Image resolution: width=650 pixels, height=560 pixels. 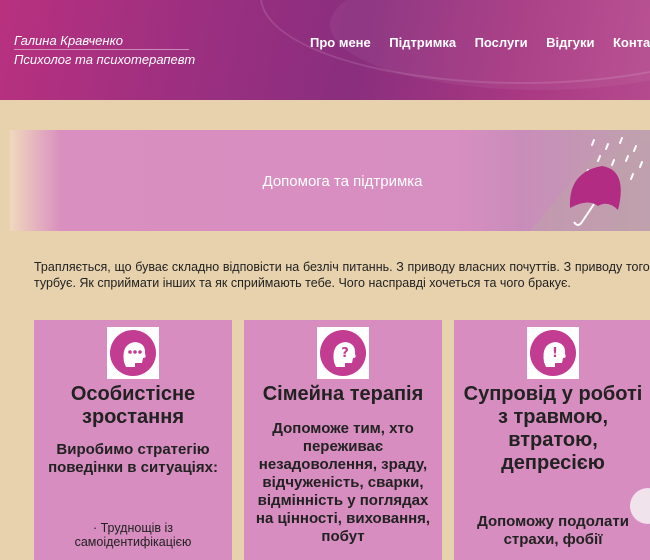 I want to click on brand-name: Галина Кравченко, so click(x=68, y=40).